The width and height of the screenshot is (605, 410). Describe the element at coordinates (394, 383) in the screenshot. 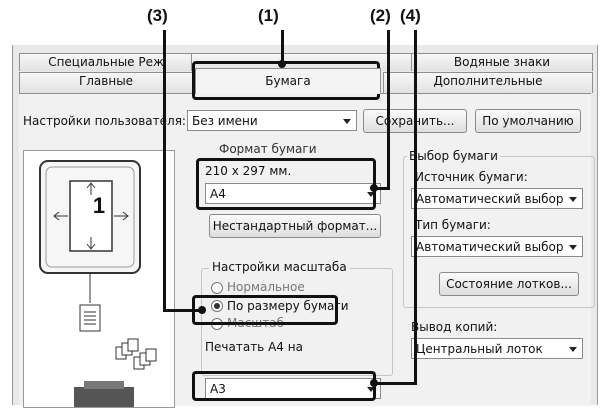

I see `leader-line-4-horizontal` at that location.